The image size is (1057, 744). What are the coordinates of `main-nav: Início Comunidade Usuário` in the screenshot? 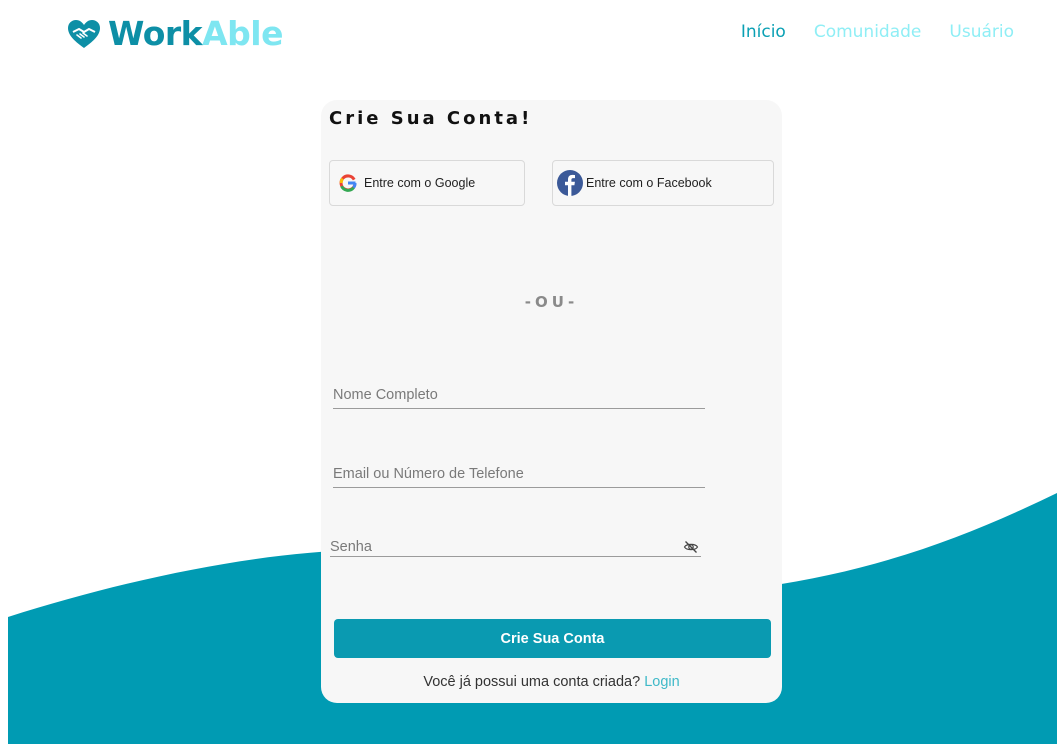 It's located at (877, 32).